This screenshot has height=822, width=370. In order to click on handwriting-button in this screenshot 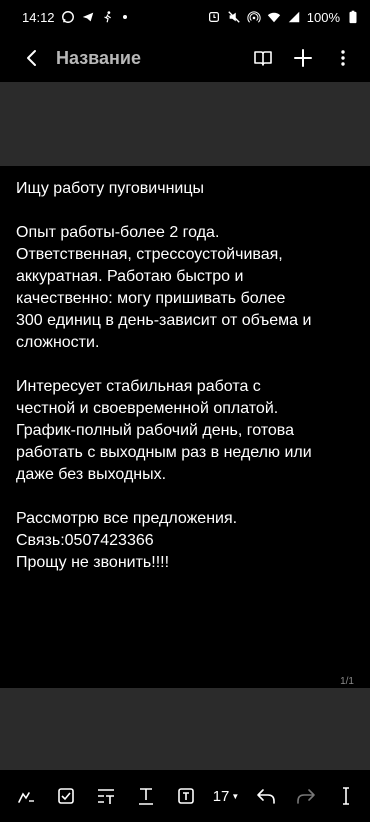, I will do `click(26, 796)`.